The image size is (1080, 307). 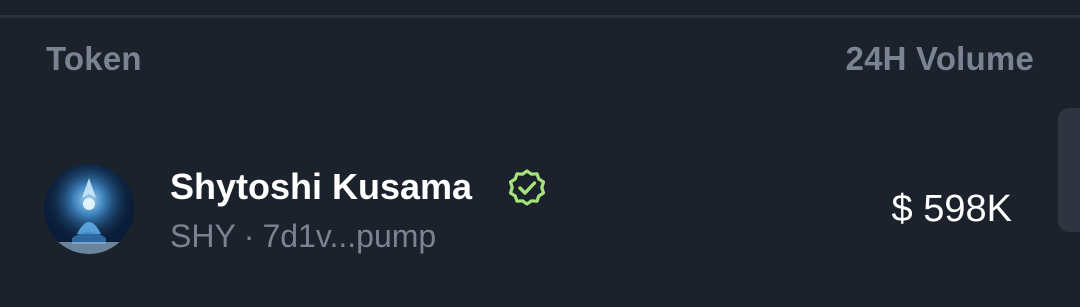 I want to click on token-name: Shytoshi Kusama, so click(x=321, y=186).